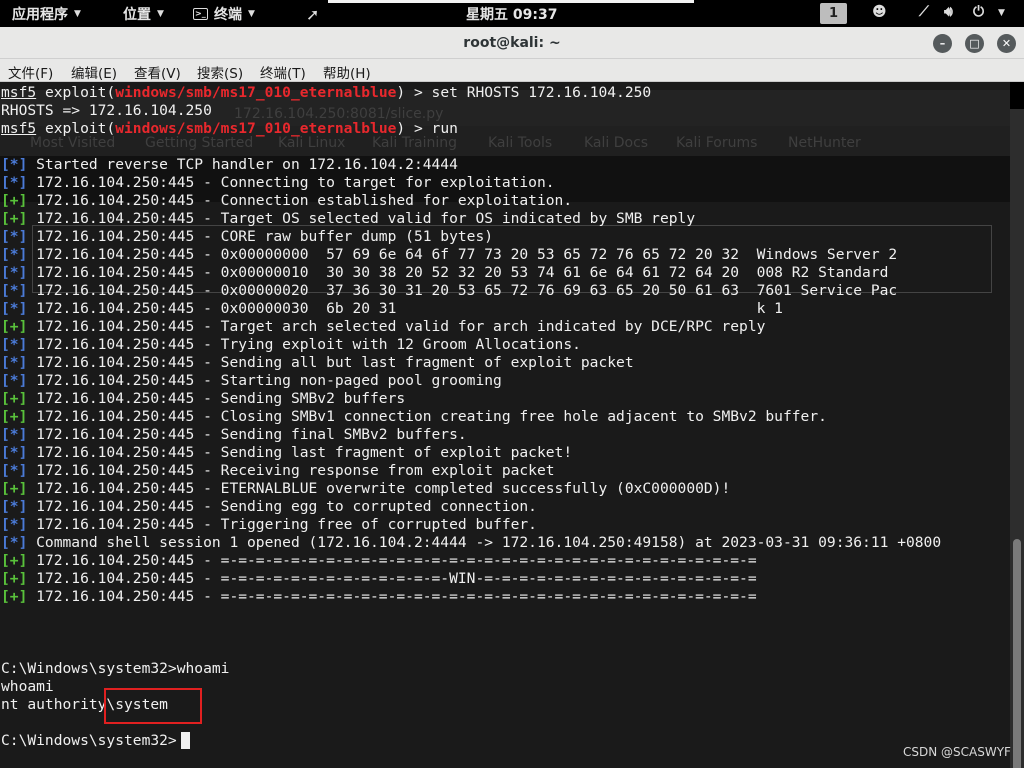  What do you see at coordinates (200, 14) in the screenshot?
I see `terminal-icon: >_` at bounding box center [200, 14].